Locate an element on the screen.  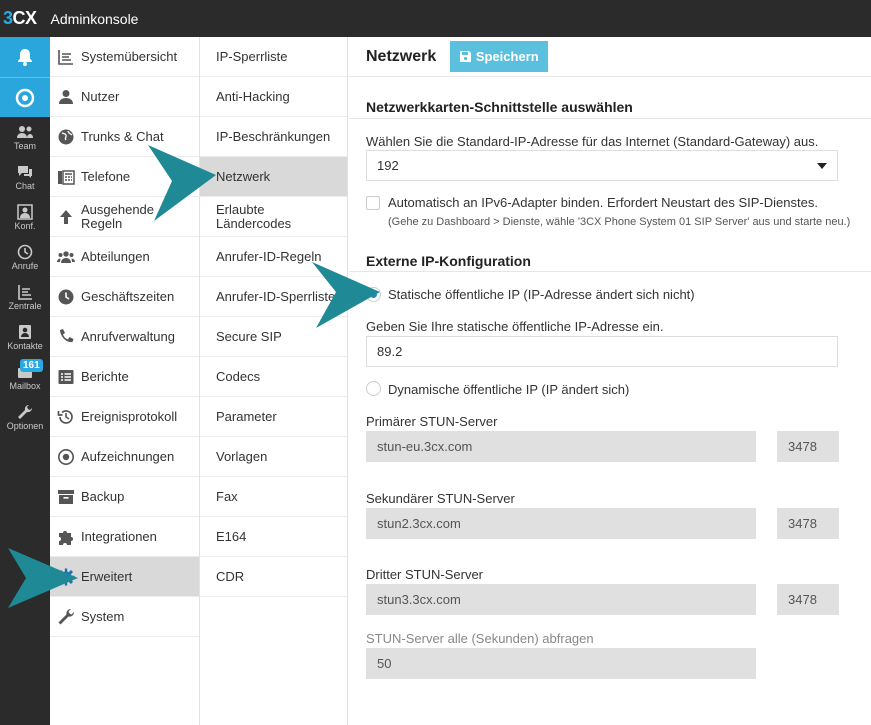
nav-item-reports: Berichte is located at coordinates (124, 377).